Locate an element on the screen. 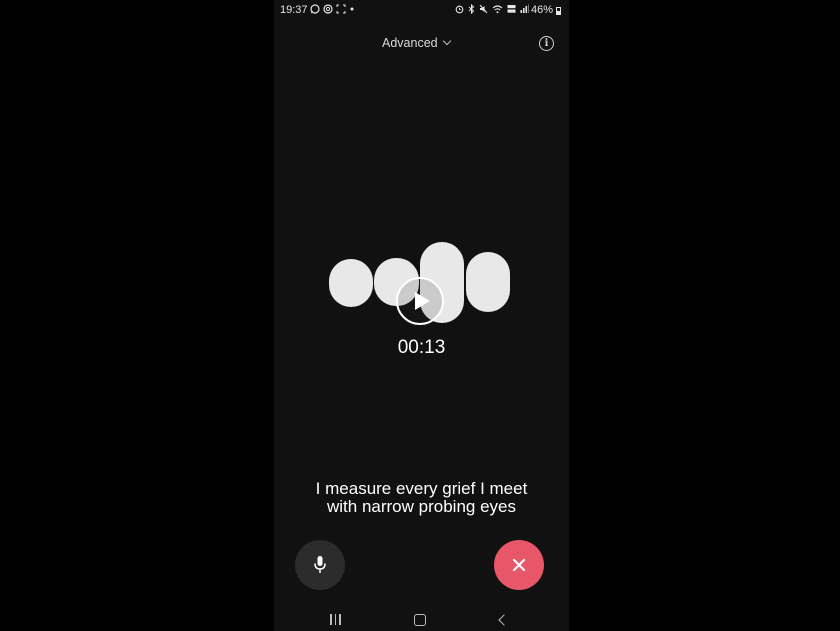 This screenshot has height=631, width=840. mode-selector: Advanced is located at coordinates (416, 43).